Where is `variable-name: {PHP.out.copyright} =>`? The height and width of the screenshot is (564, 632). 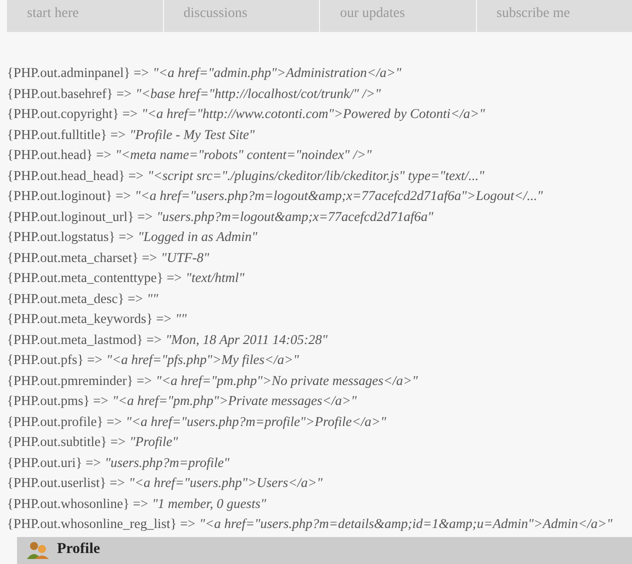 variable-name: {PHP.out.copyright} => is located at coordinates (72, 114).